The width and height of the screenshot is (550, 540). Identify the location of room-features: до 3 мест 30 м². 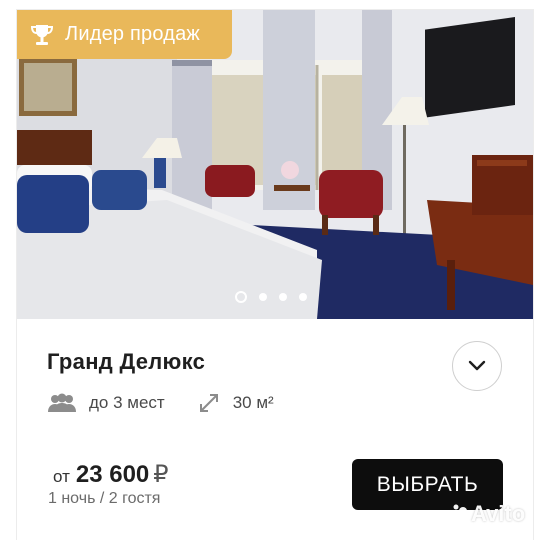
(160, 403).